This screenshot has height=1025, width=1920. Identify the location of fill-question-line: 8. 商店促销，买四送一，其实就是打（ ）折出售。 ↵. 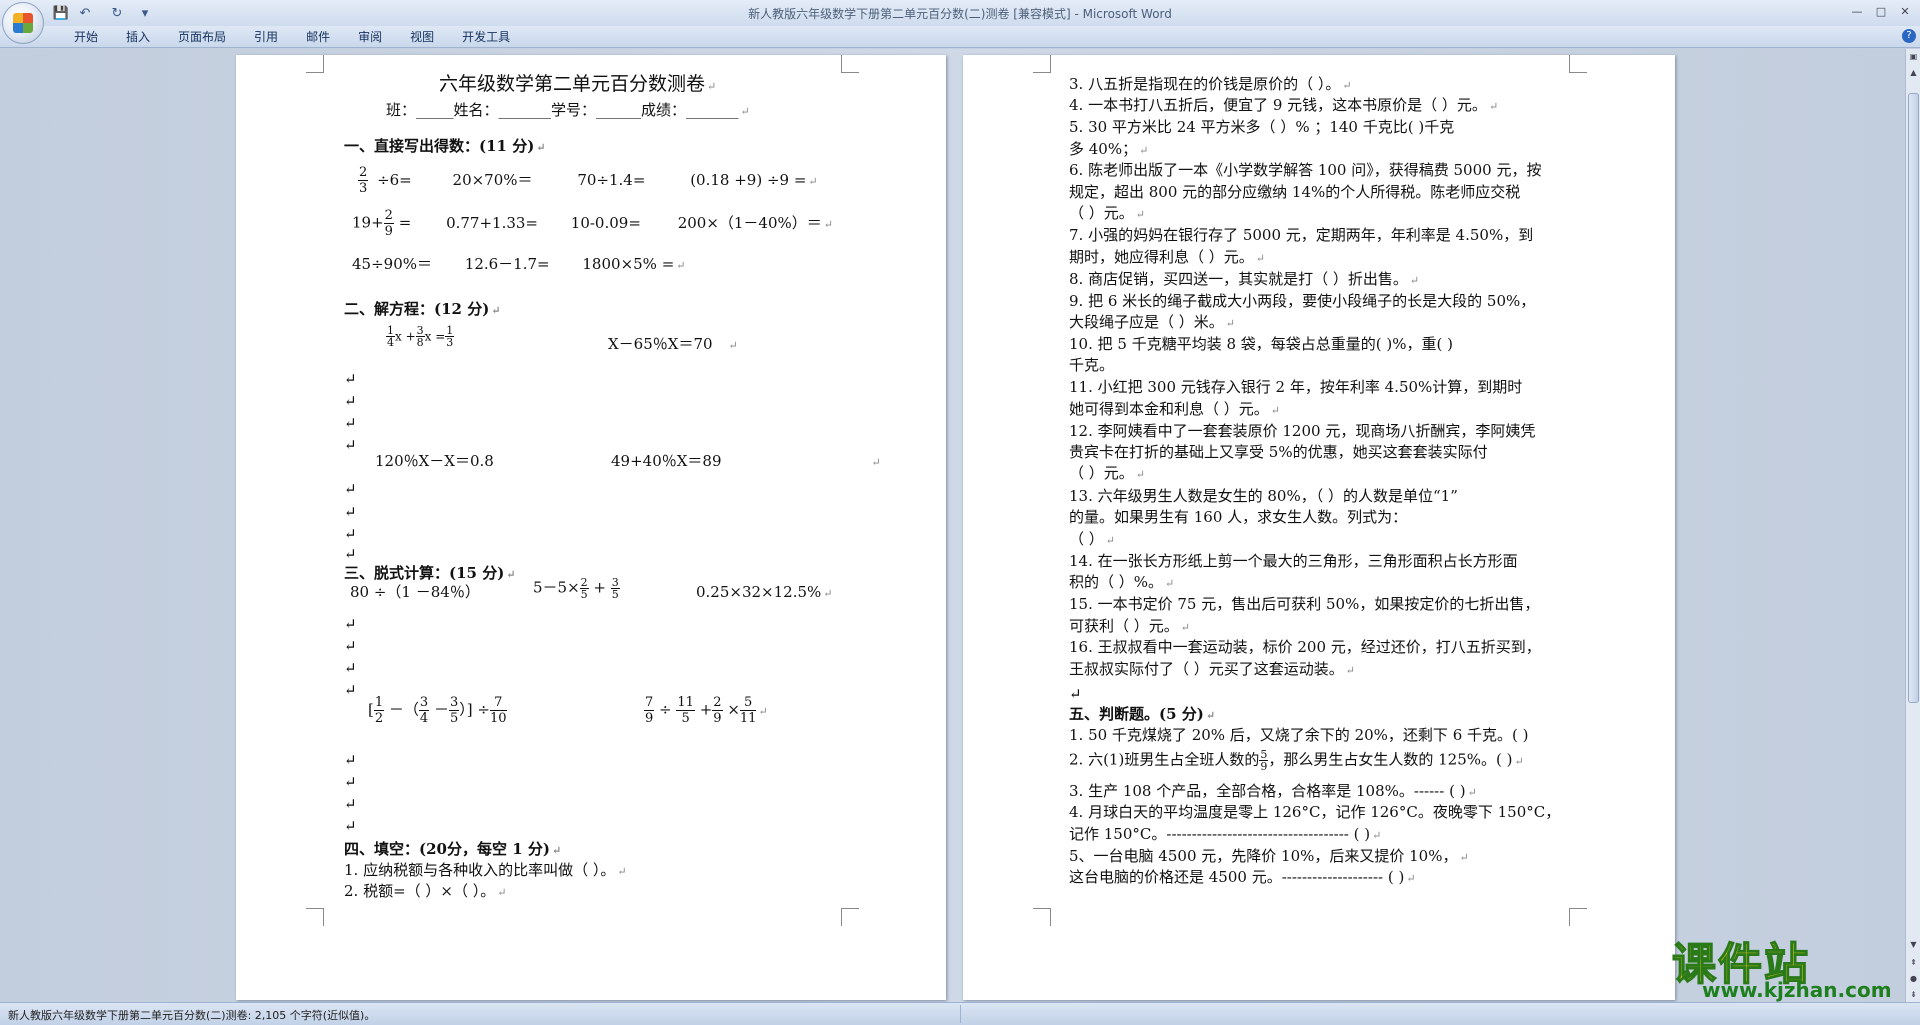
(1244, 279).